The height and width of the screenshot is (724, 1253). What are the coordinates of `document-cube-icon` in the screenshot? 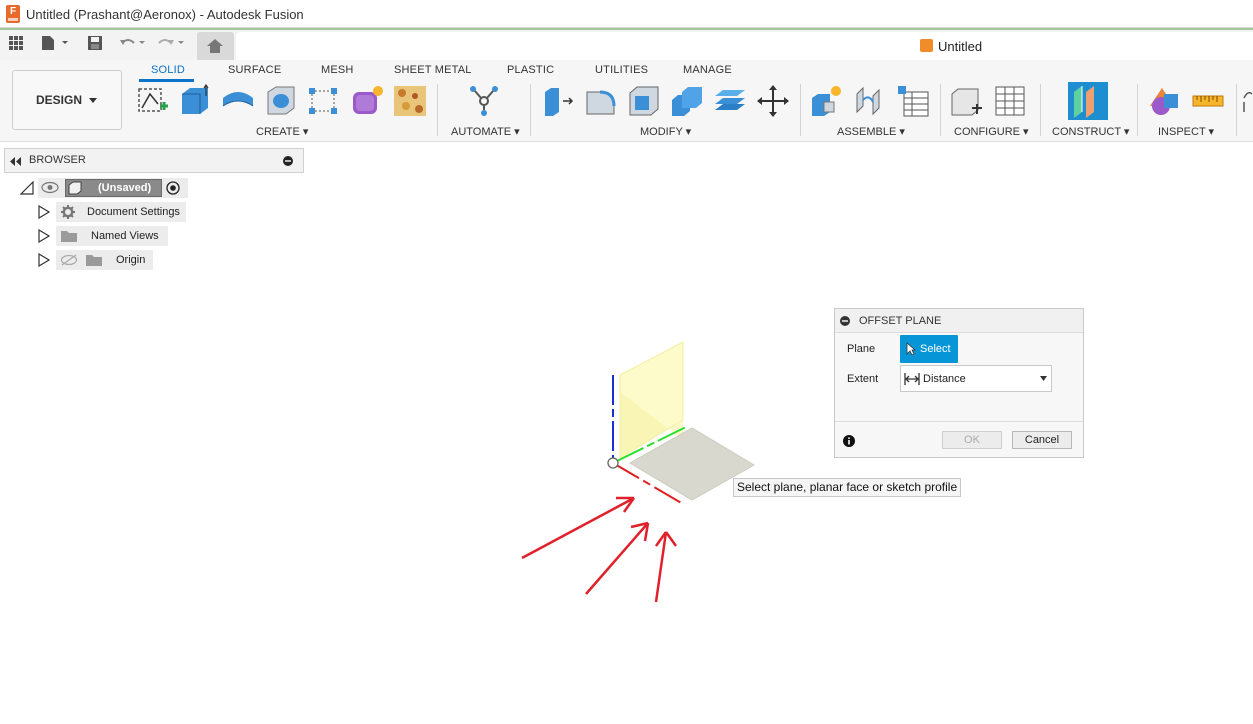 It's located at (926, 45).